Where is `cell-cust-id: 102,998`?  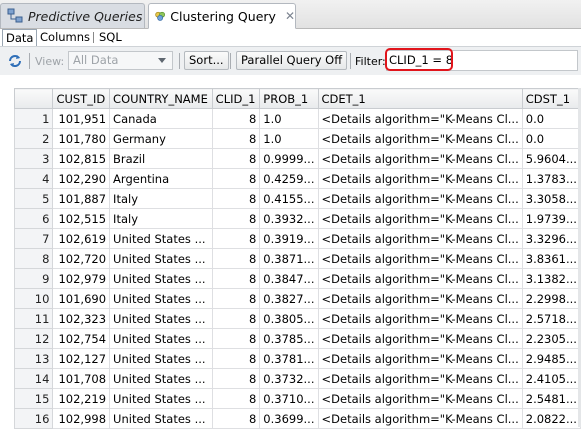 cell-cust-id: 102,998 is located at coordinates (81, 418).